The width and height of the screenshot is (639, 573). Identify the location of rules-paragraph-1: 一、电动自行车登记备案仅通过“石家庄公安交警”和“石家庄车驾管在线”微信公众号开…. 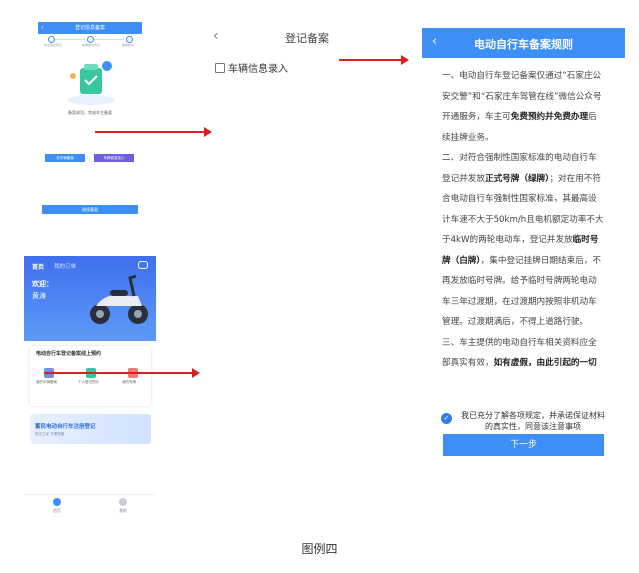
(522, 107).